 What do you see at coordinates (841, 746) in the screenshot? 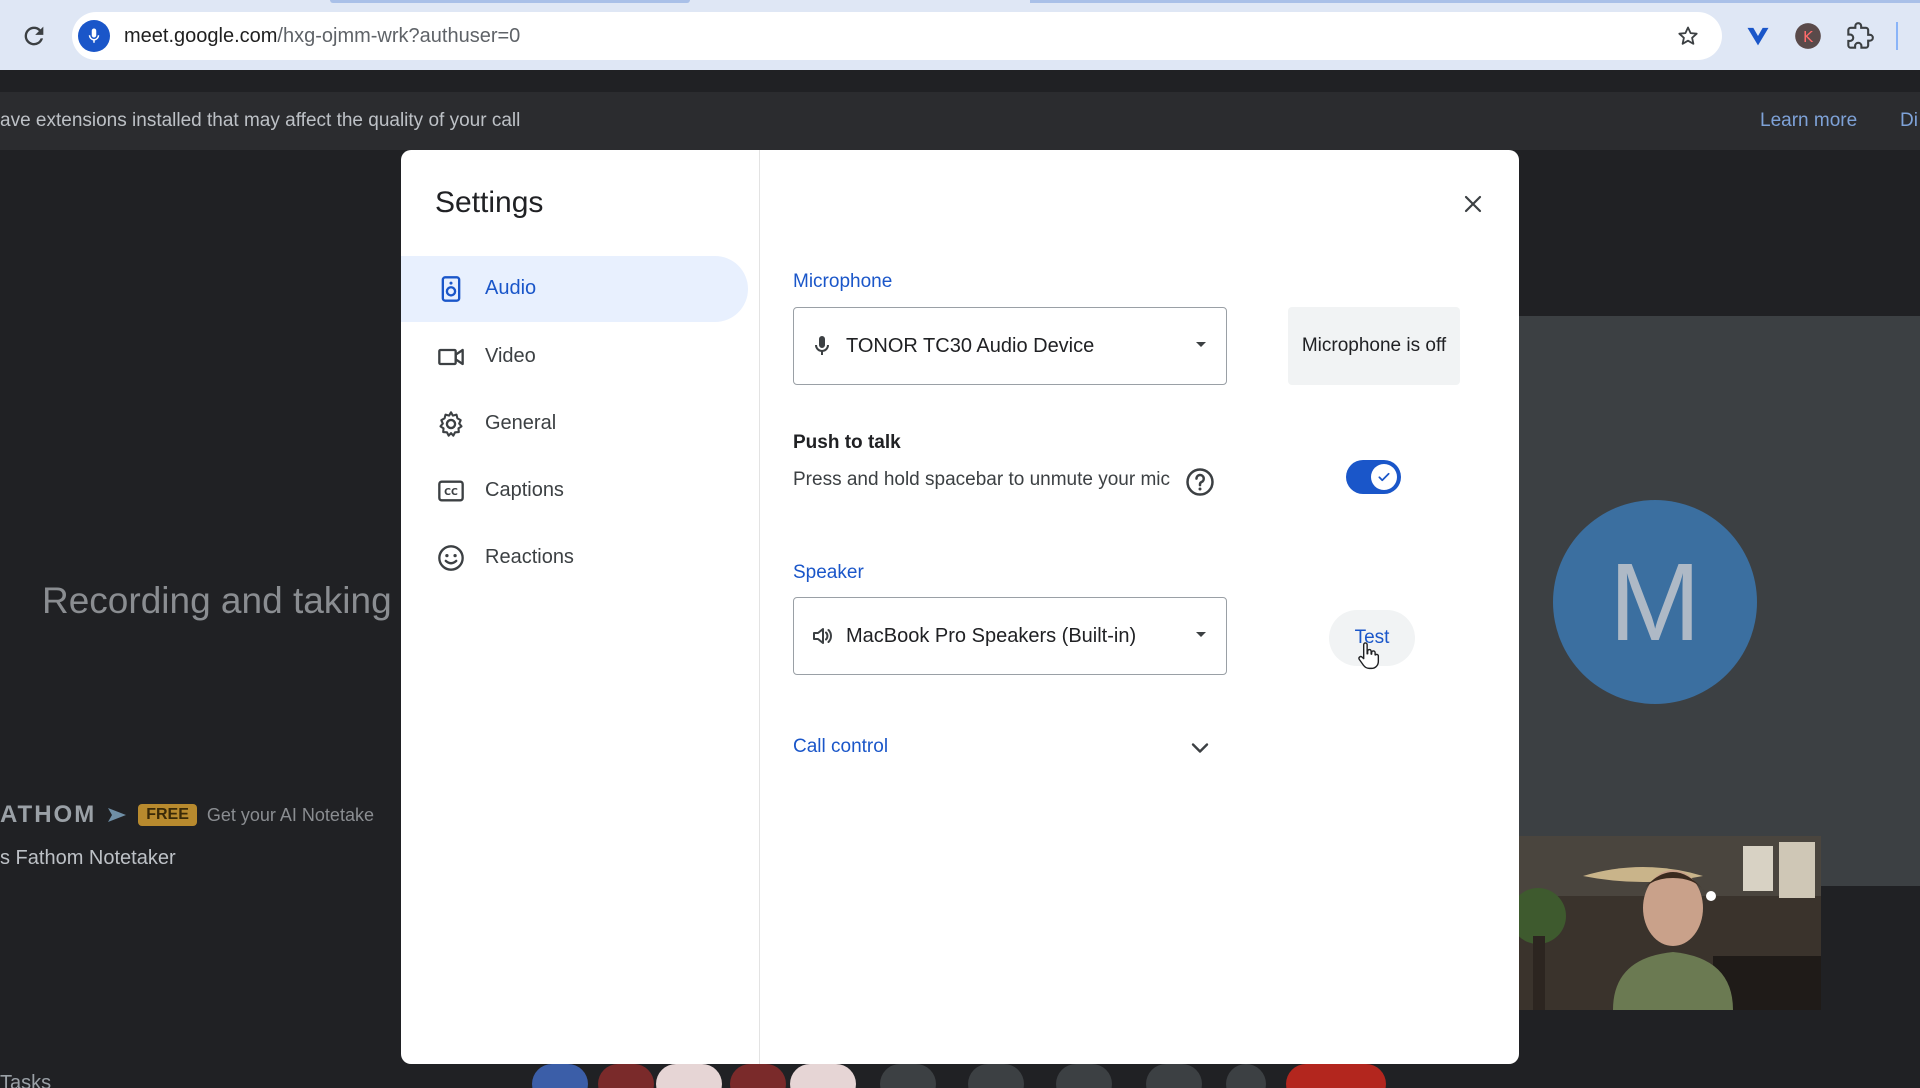
I see `call-control-label: Call control` at bounding box center [841, 746].